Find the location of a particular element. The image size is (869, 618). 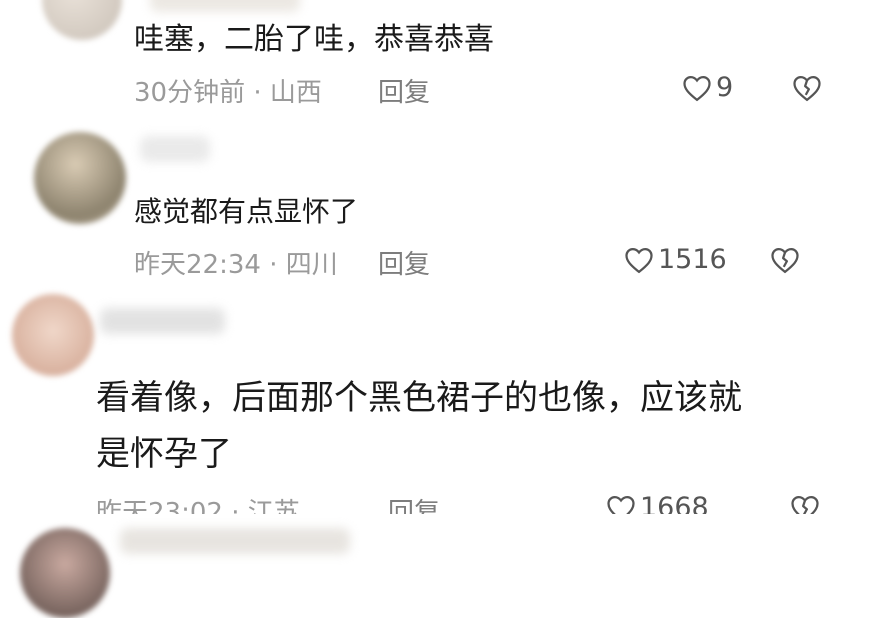

comment-text-line: 看着像，后面那个黑色裙子的也像，应该就 is located at coordinates (419, 398).